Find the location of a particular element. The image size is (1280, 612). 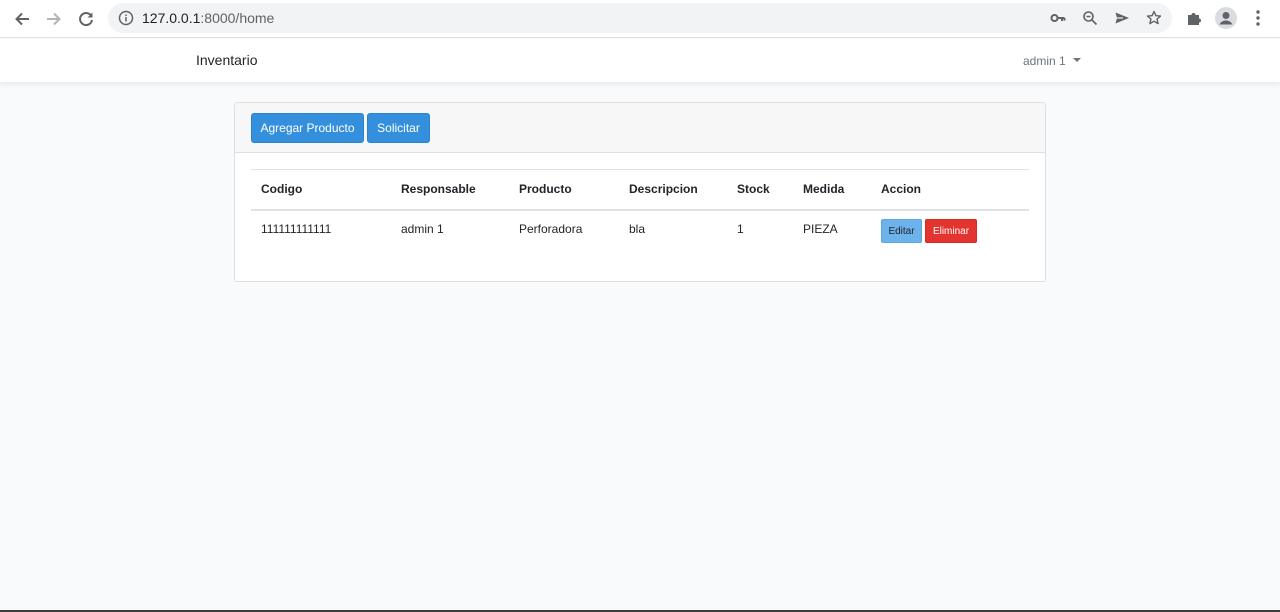

address-bar: 127.0.0.1:8000/home is located at coordinates (640, 18).